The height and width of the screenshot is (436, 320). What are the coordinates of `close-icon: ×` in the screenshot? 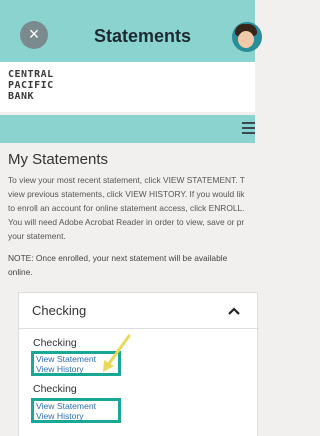 It's located at (34, 35).